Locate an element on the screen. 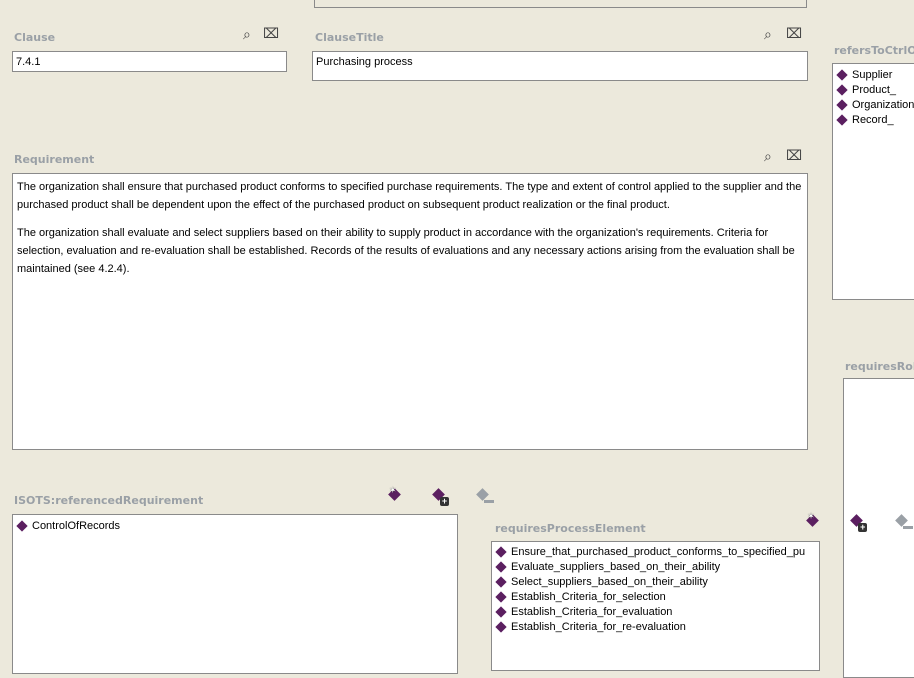 The height and width of the screenshot is (678, 914). refers-to-ctrl-list: Supplier Product_ Organization Record_ is located at coordinates (873, 181).